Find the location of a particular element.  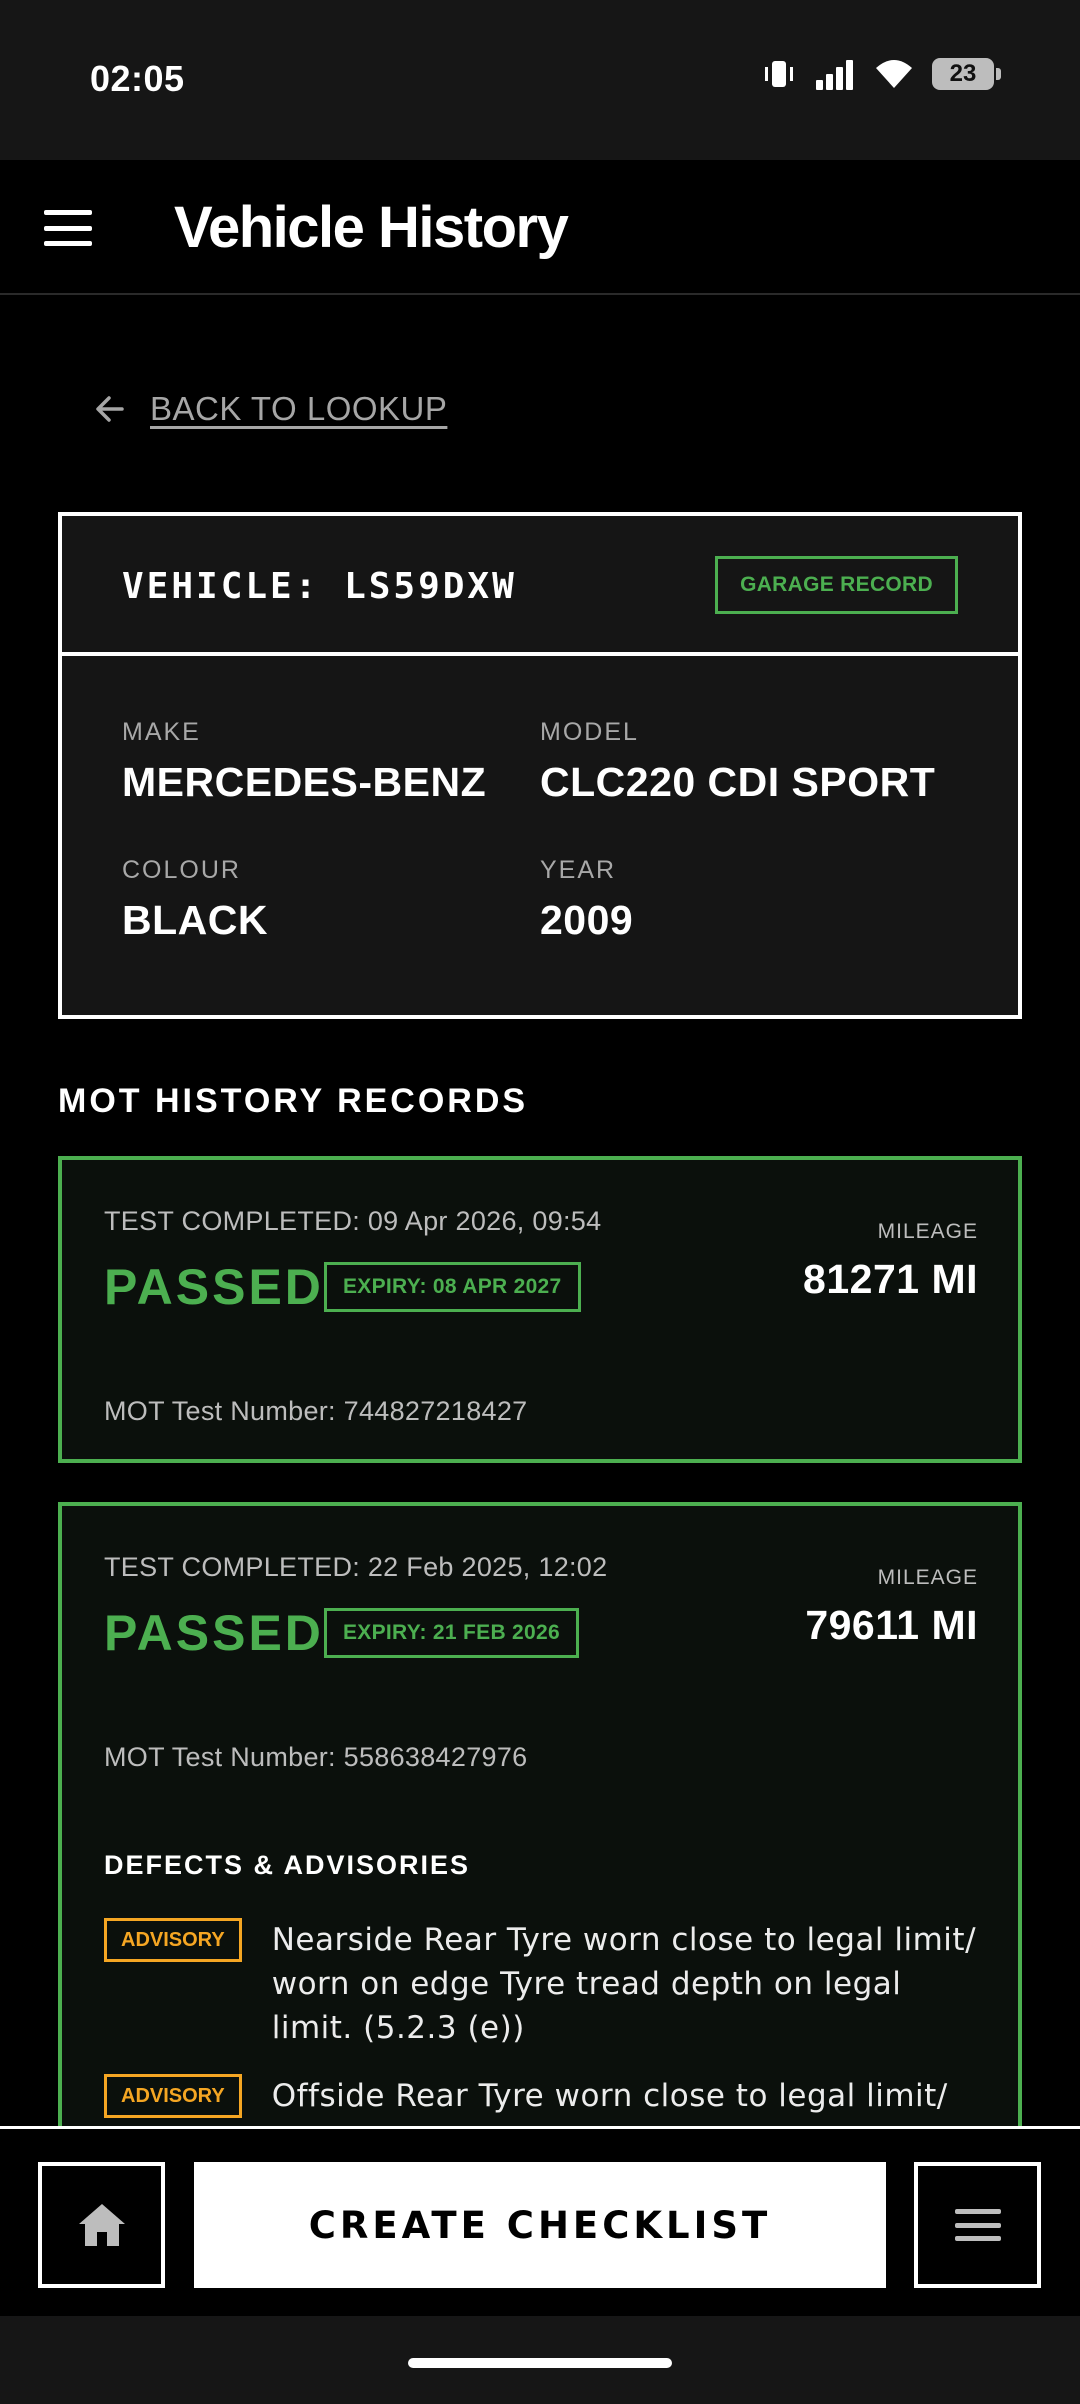

status-time: 02:05 is located at coordinates (137, 78).